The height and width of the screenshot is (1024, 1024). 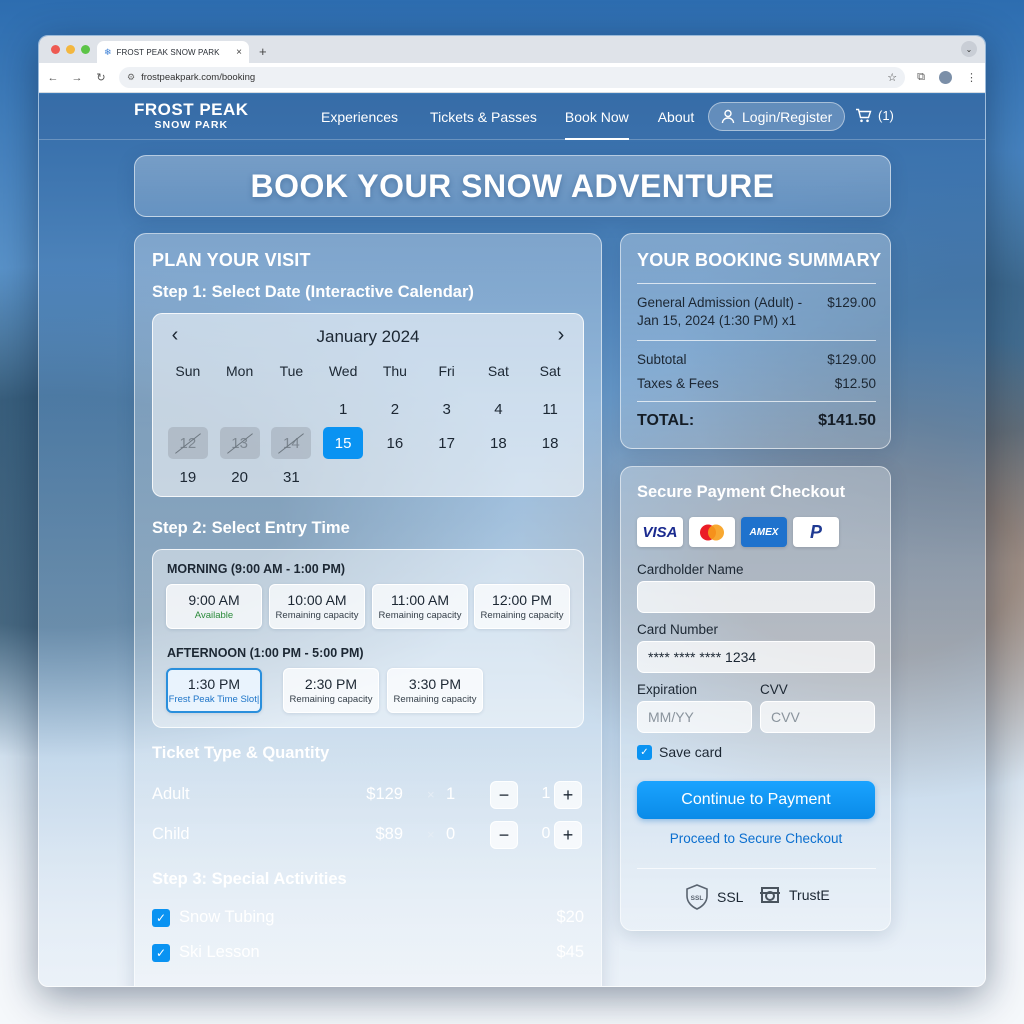 I want to click on total-row: TOTAL: $141.50, so click(x=756, y=422).